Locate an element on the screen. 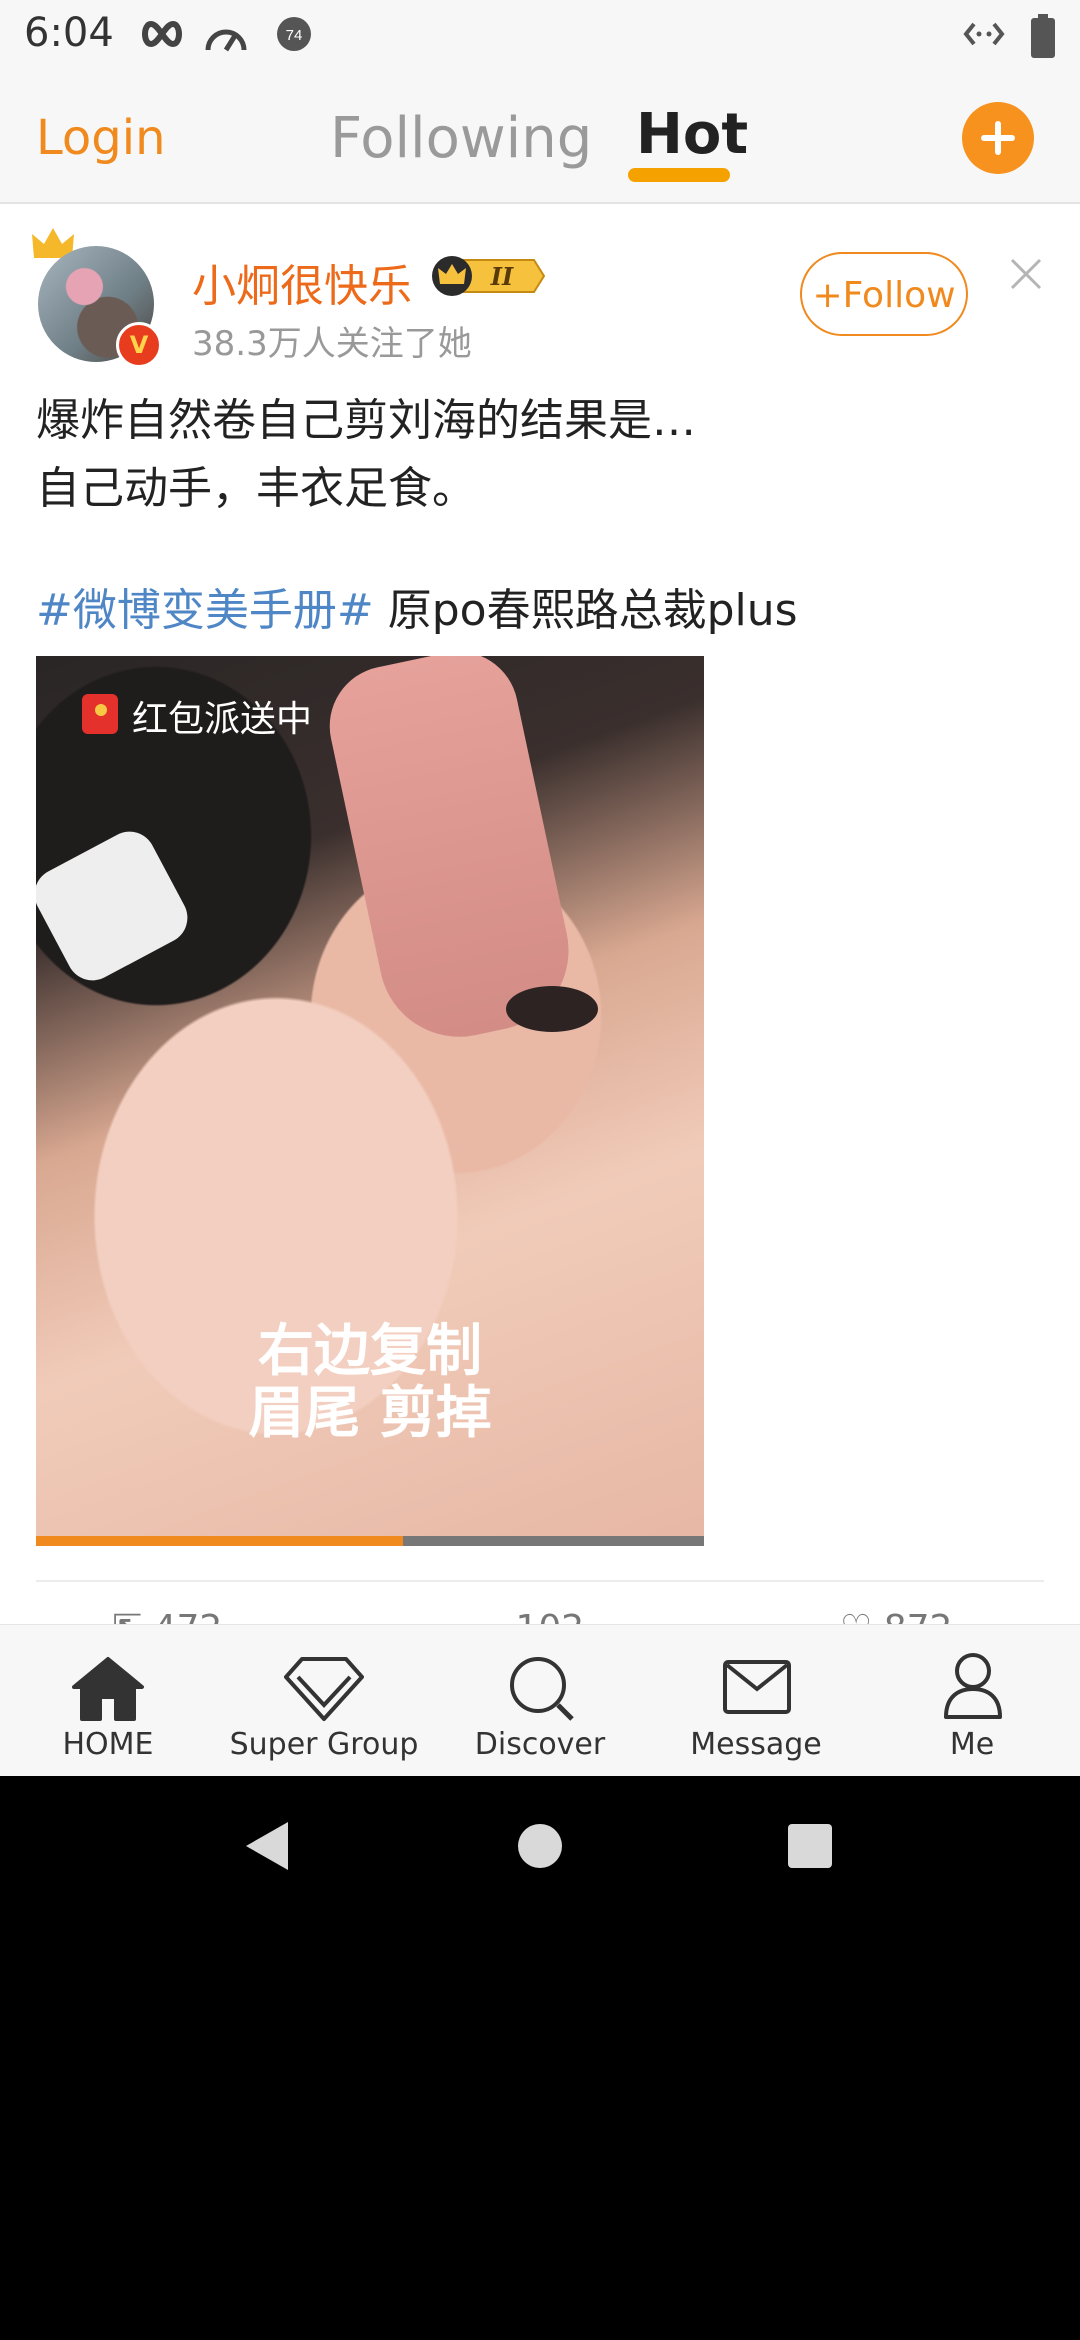 This screenshot has width=1080, height=2340. tab-discover-label: Discover is located at coordinates (540, 1744).